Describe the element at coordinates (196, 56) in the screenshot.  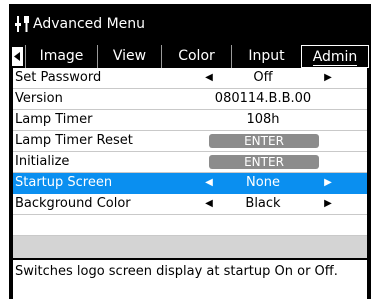
I see `tab-color: Color` at that location.